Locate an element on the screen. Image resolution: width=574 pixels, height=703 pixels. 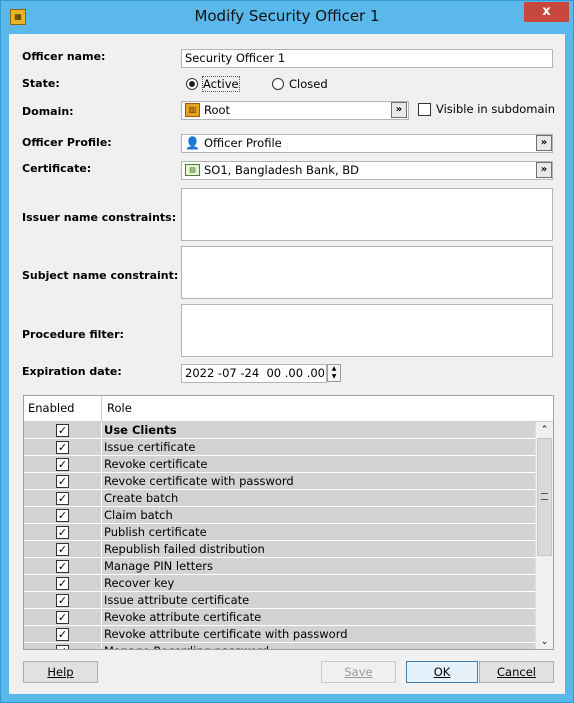
table-row: ✓ Issue attribute certificate is located at coordinates (279, 600).